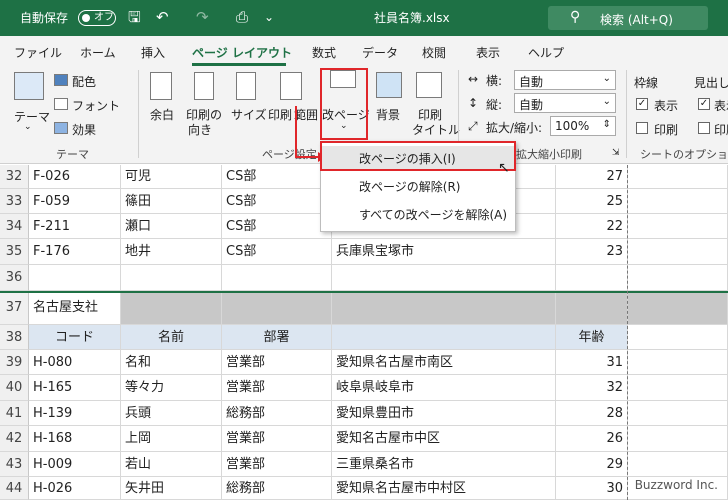 This screenshot has width=728, height=500. Describe the element at coordinates (418, 156) in the screenshot. I see `menu-item-highlight` at that location.